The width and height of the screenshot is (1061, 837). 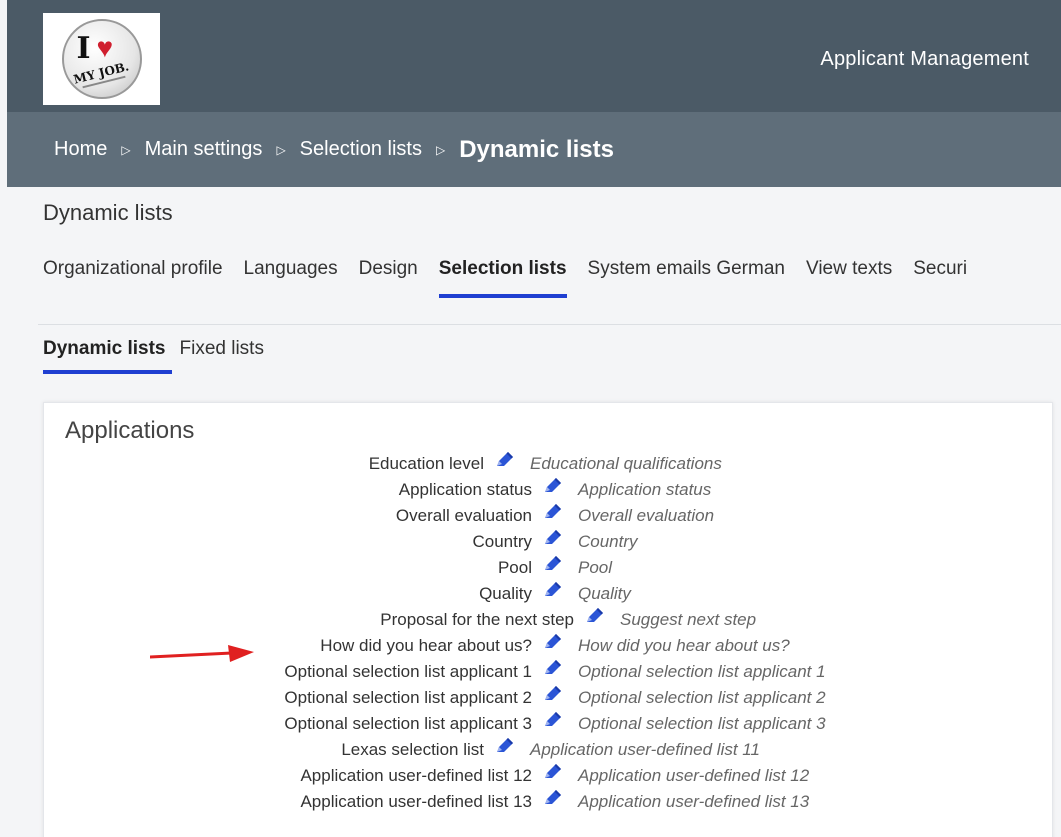 What do you see at coordinates (940, 278) in the screenshot?
I see `tab-security: Securi` at bounding box center [940, 278].